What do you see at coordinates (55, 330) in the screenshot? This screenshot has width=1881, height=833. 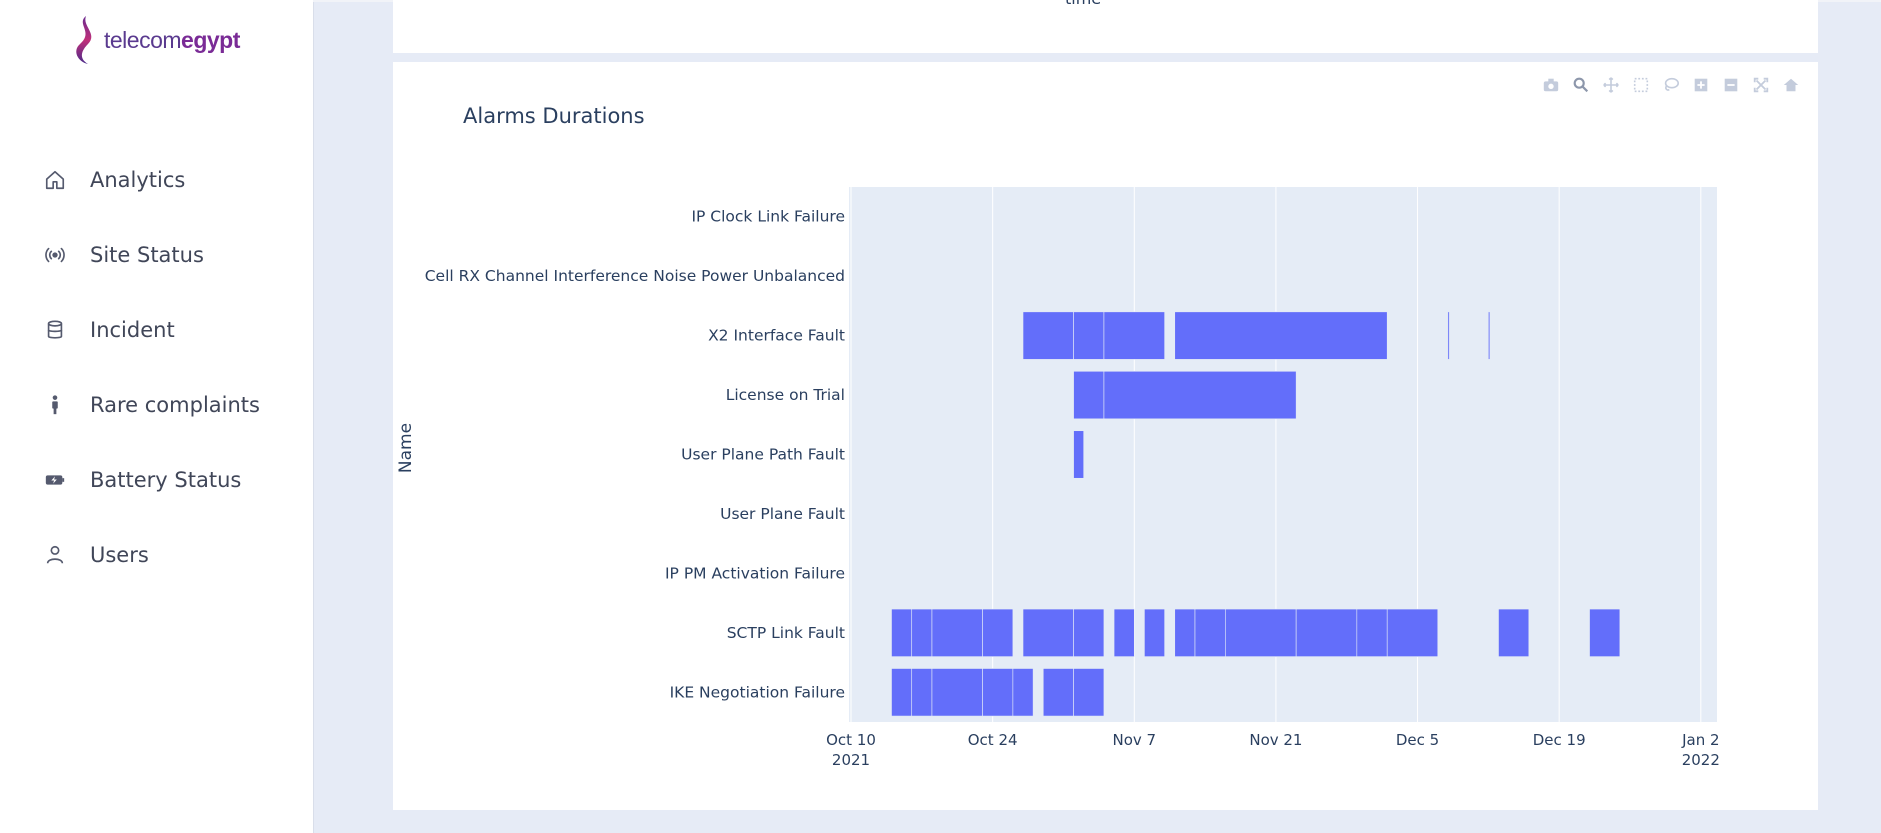 I see `database-icon` at bounding box center [55, 330].